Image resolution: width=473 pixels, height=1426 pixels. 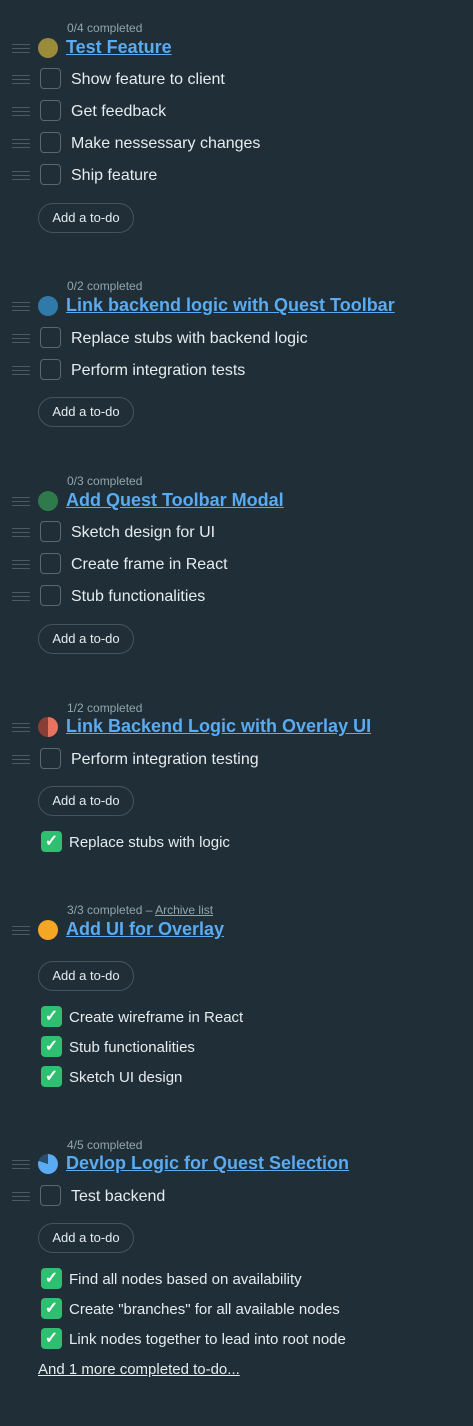 What do you see at coordinates (236, 932) in the screenshot?
I see `list-title-row: Add UI for Overlay` at bounding box center [236, 932].